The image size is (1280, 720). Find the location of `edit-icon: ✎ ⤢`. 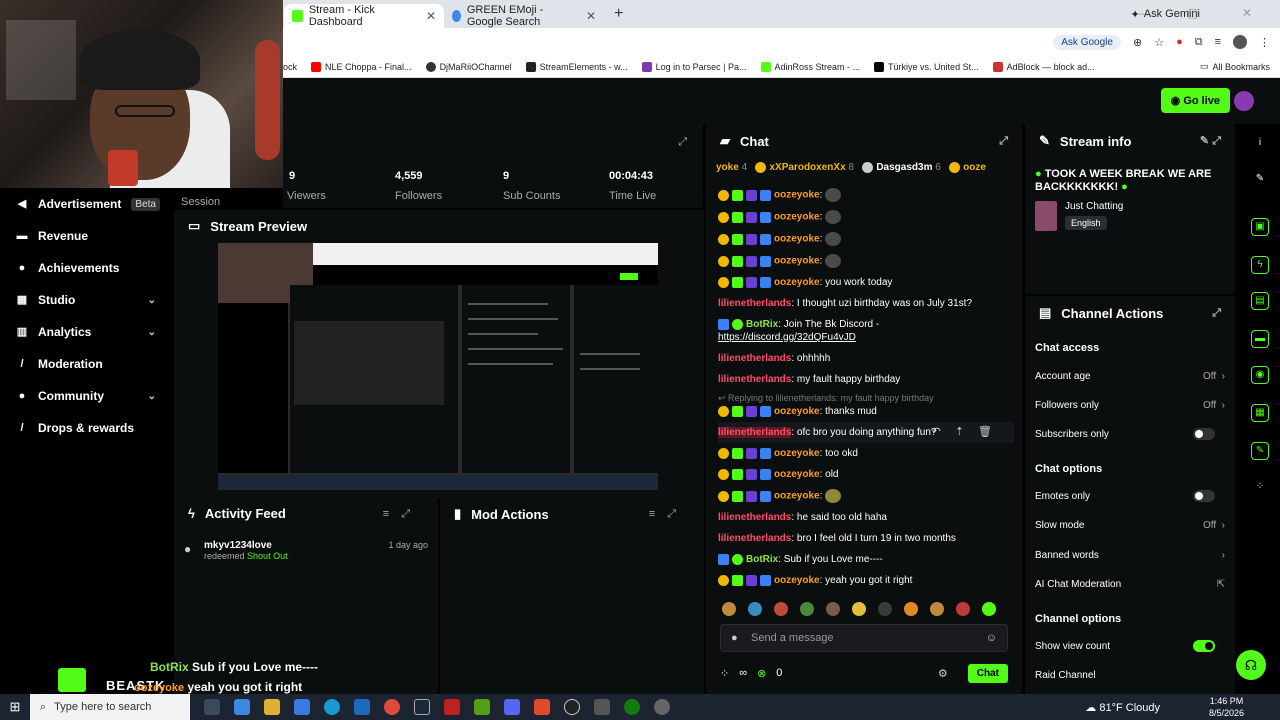

edit-icon: ✎ ⤢ is located at coordinates (1210, 141).